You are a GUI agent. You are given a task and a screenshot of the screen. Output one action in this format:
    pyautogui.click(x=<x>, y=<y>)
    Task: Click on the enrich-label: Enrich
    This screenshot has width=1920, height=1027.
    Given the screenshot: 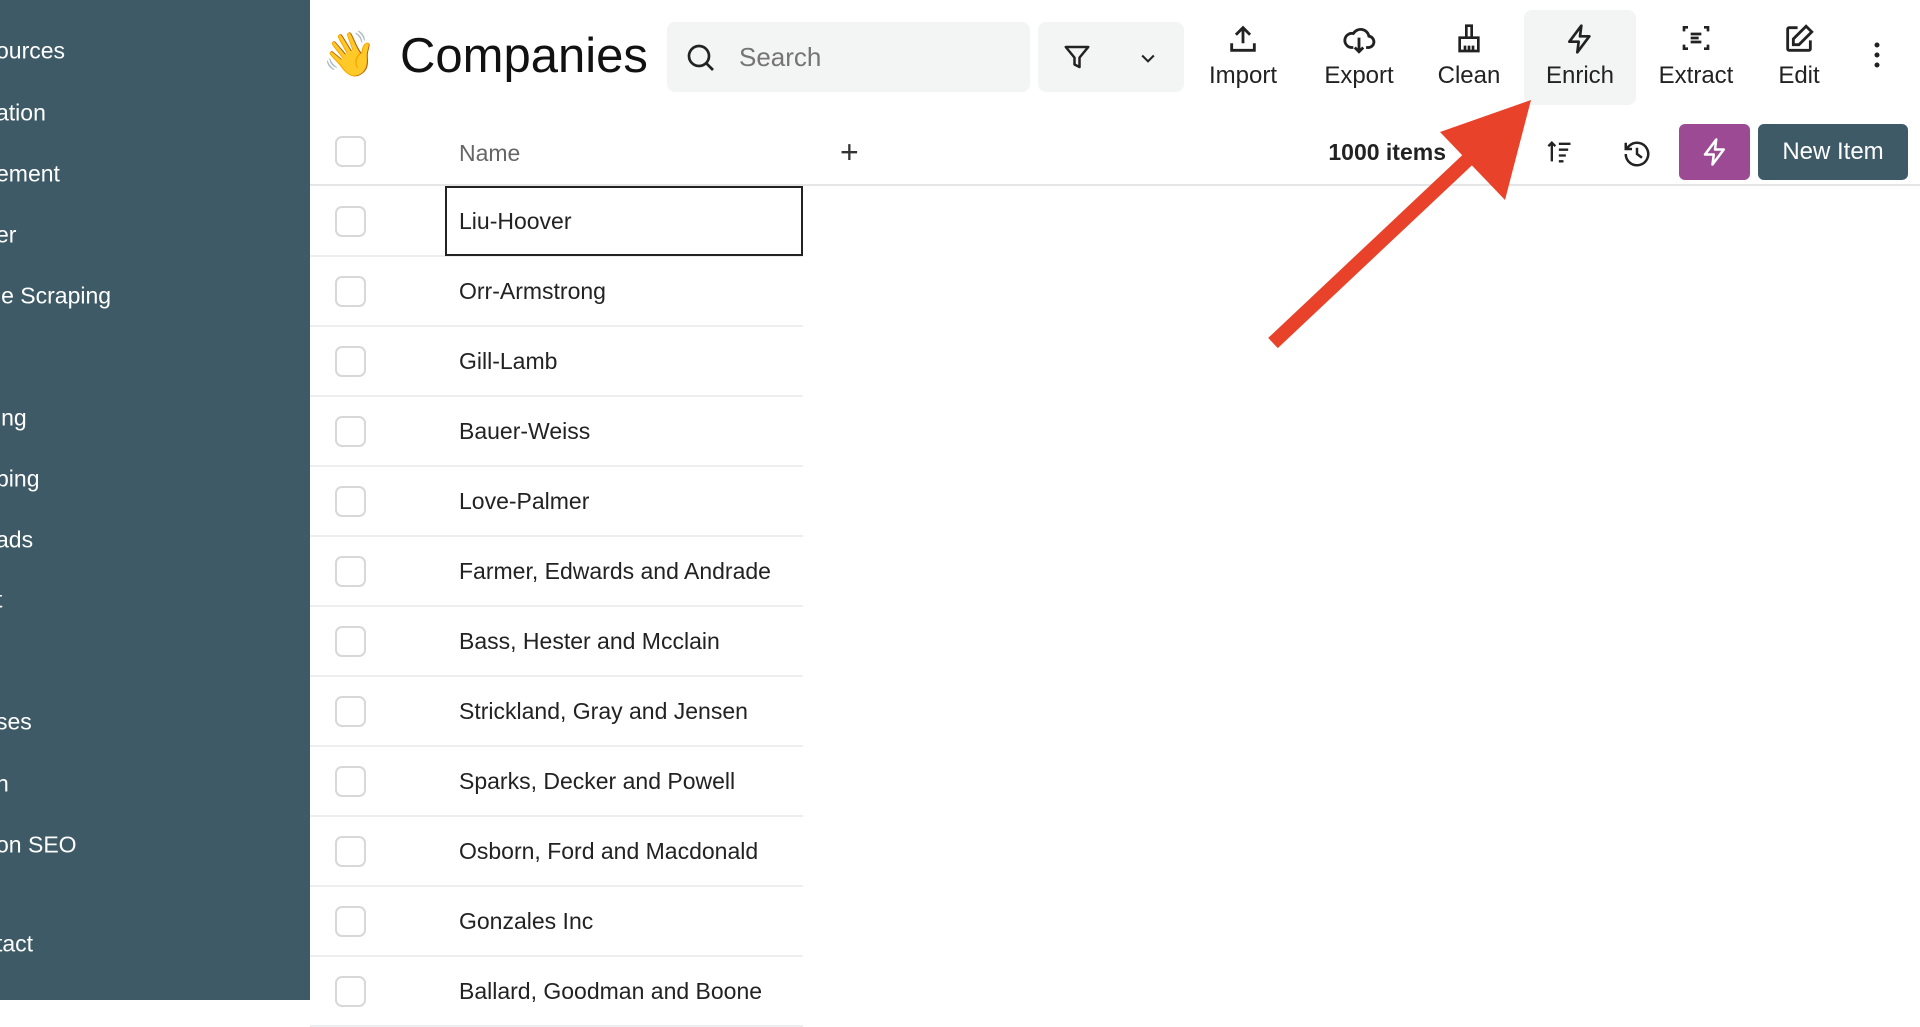 What is the action you would take?
    pyautogui.click(x=1580, y=75)
    